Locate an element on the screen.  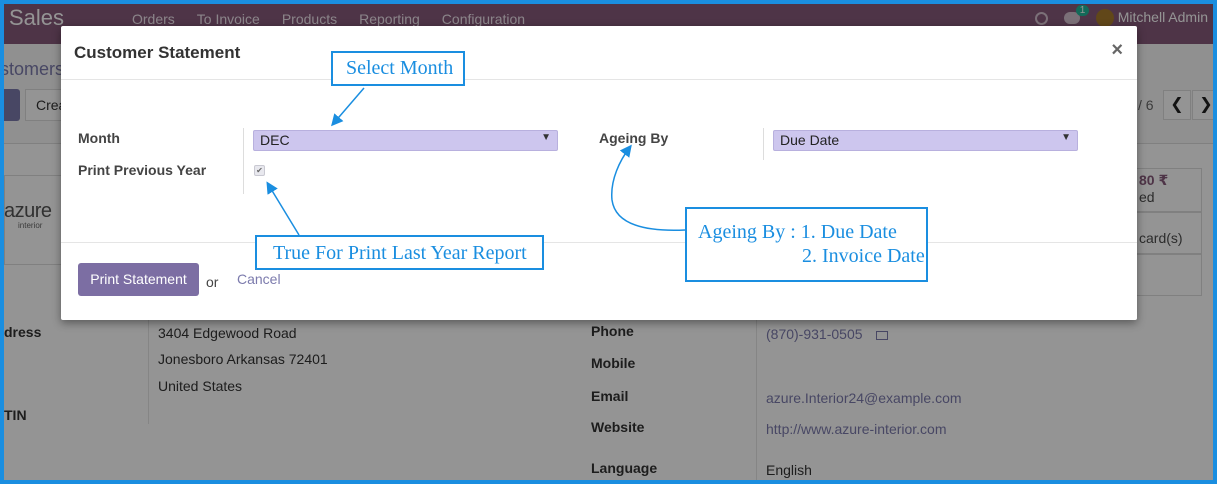
arrow-to-ageing is located at coordinates (648, 187).